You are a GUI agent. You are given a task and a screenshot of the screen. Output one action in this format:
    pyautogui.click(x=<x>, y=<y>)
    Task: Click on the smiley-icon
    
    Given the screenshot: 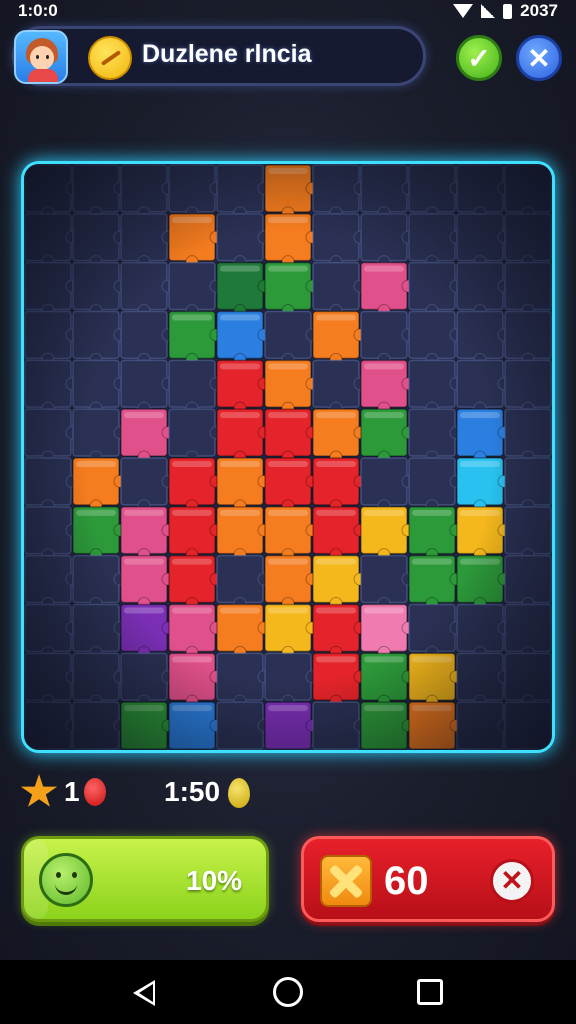 What is the action you would take?
    pyautogui.click(x=66, y=880)
    